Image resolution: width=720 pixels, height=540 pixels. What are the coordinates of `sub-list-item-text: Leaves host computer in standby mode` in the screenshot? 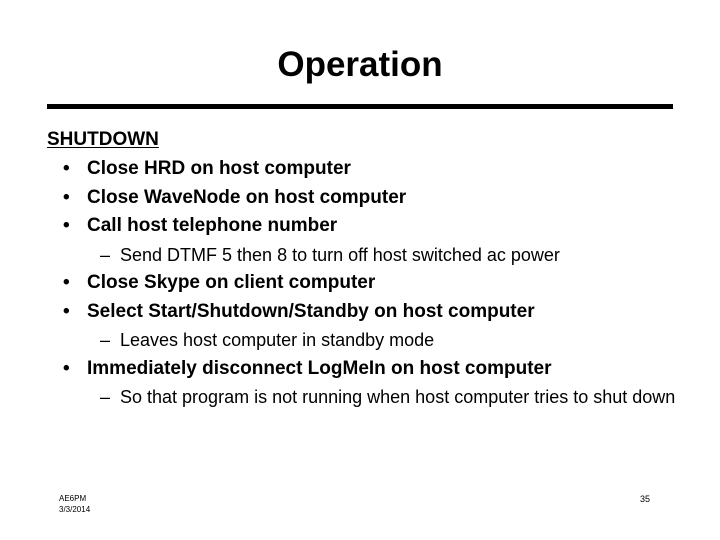 It's located at (277, 340).